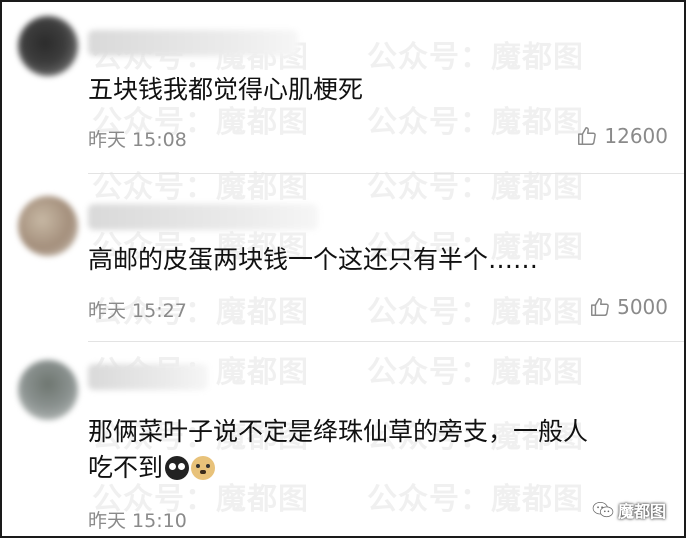  What do you see at coordinates (203, 468) in the screenshot?
I see `doge-icon` at bounding box center [203, 468].